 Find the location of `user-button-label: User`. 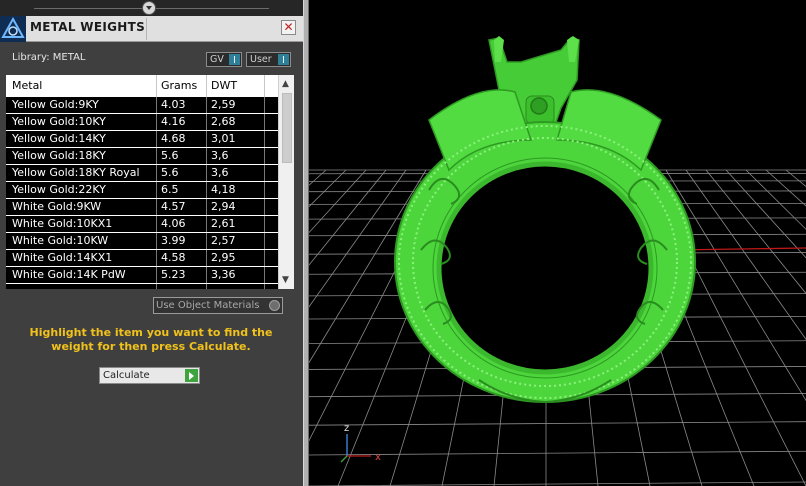

user-button-label: User is located at coordinates (261, 59).